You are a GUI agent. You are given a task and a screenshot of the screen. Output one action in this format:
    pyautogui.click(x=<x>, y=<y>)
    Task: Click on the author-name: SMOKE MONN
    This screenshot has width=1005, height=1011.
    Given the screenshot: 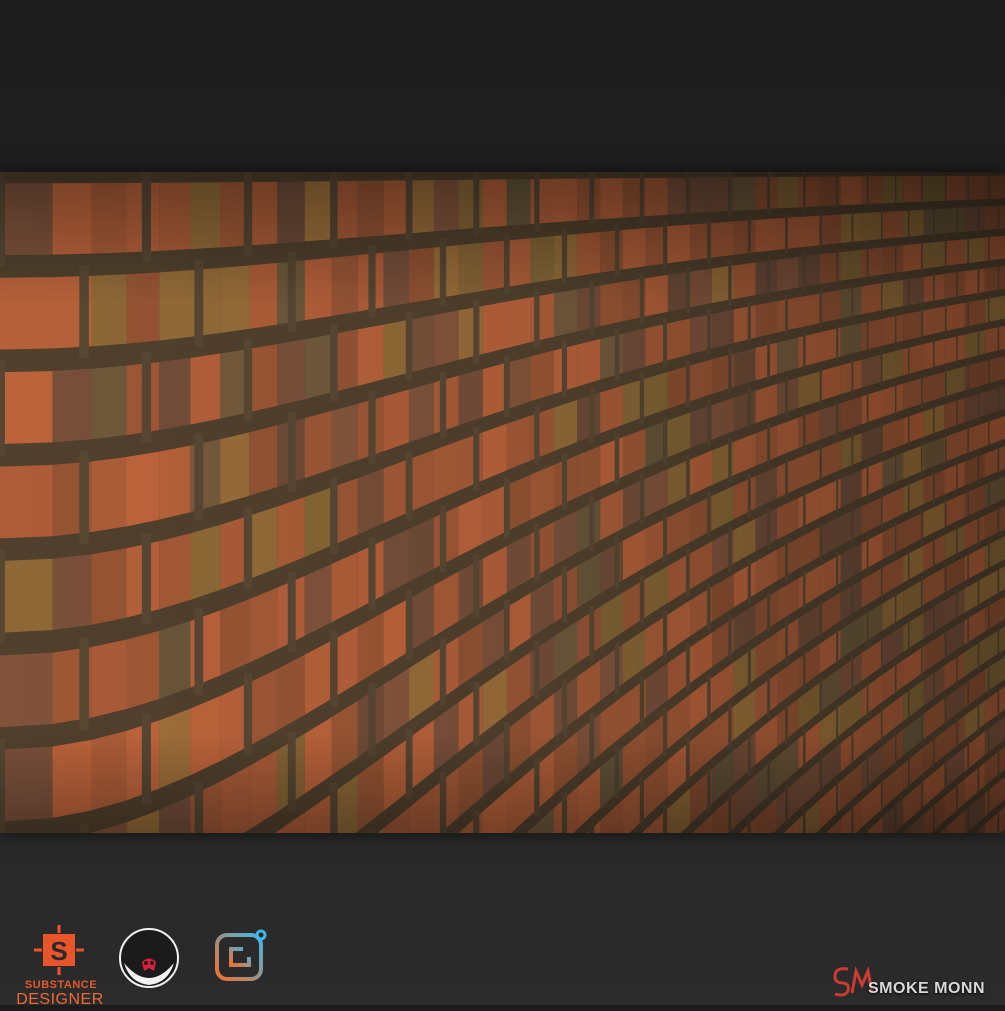 What is the action you would take?
    pyautogui.click(x=926, y=989)
    